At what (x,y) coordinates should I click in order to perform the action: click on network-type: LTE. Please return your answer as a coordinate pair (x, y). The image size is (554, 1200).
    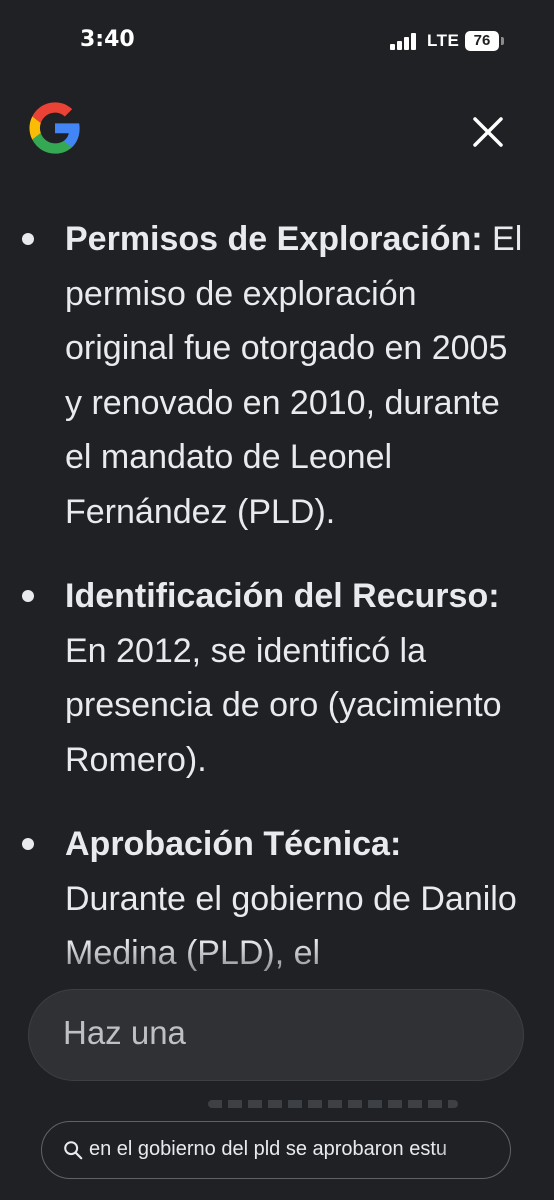
    Looking at the image, I should click on (443, 40).